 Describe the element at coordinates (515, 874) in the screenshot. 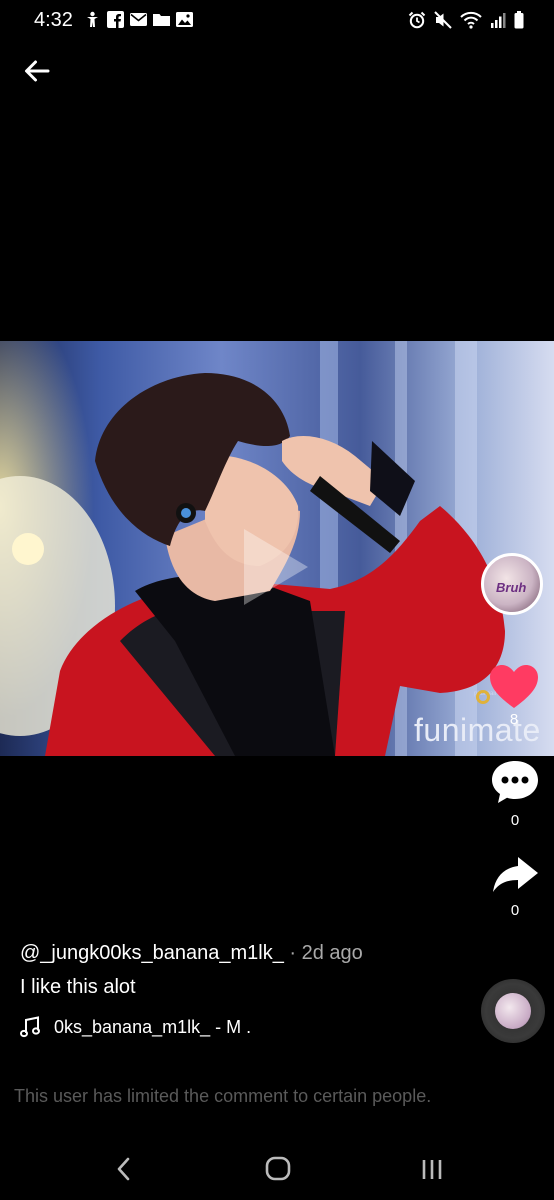

I see `share-icon` at that location.